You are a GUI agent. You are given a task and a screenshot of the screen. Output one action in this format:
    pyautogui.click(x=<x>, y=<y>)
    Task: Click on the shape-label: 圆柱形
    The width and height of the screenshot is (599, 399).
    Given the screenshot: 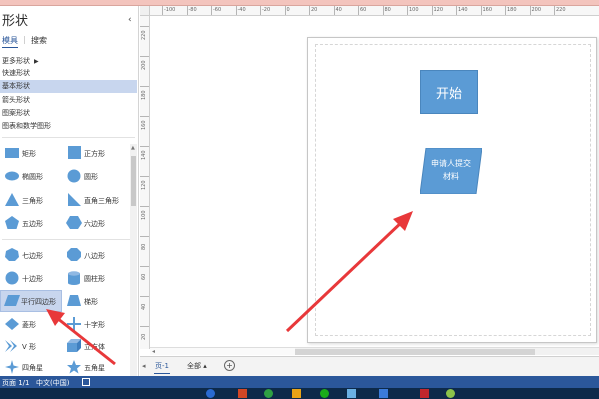 What is the action you would take?
    pyautogui.click(x=94, y=279)
    